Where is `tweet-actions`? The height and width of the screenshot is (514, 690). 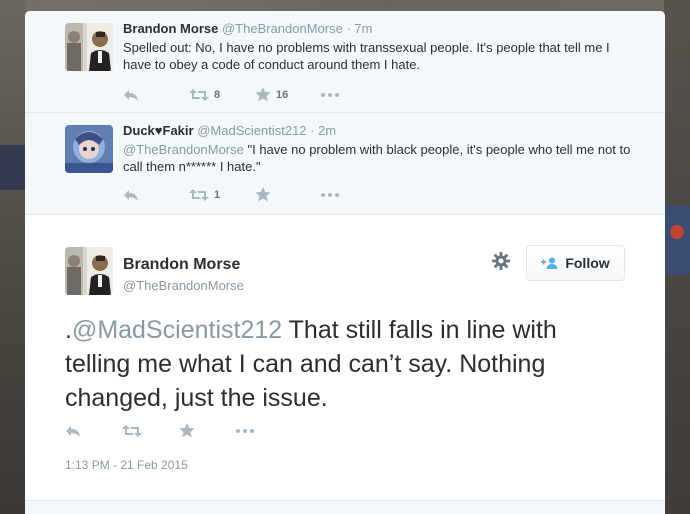 tweet-actions is located at coordinates (179, 430).